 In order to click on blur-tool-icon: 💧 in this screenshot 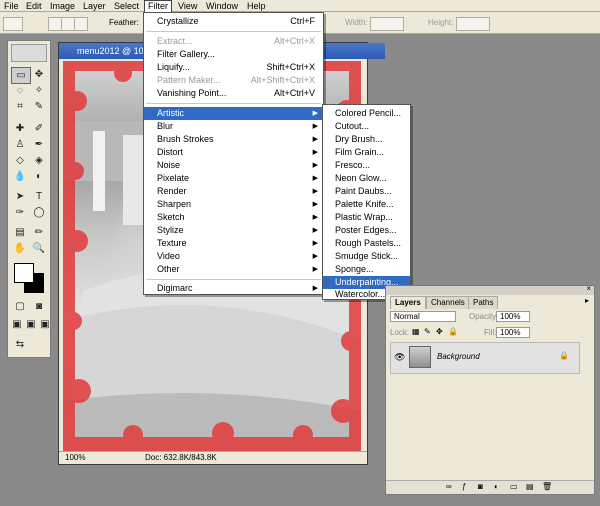, I will do `click(20, 176)`.